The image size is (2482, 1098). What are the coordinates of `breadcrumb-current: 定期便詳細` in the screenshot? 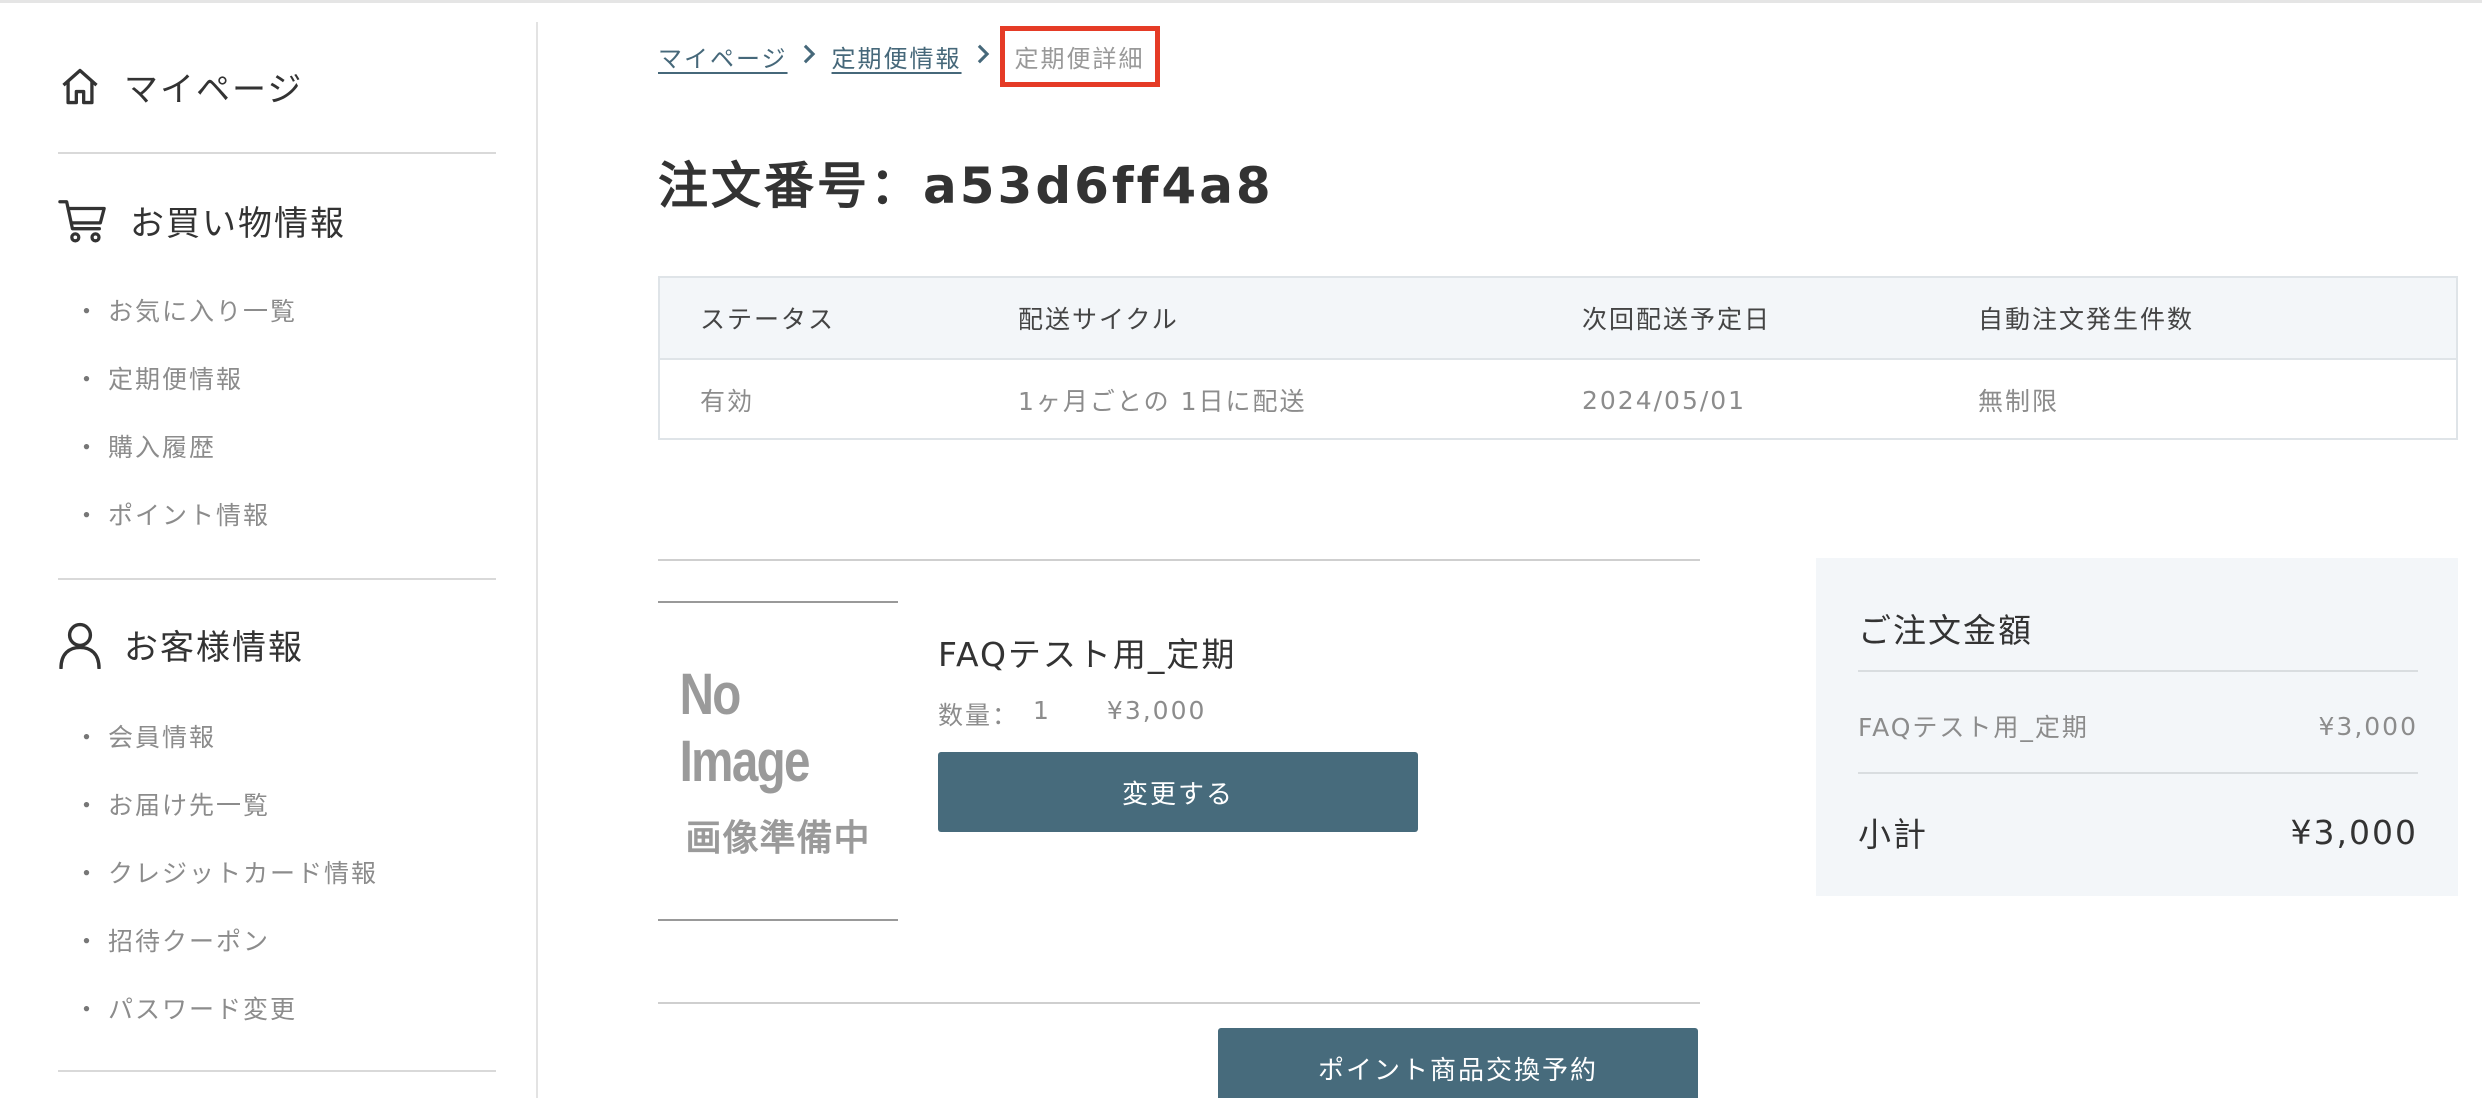 It's located at (1079, 56).